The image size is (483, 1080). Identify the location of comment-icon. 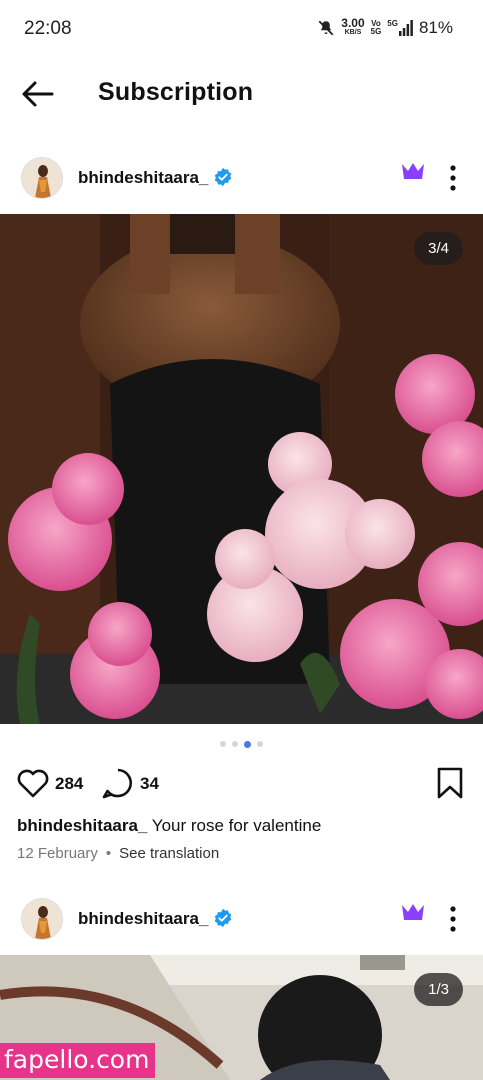
(117, 783).